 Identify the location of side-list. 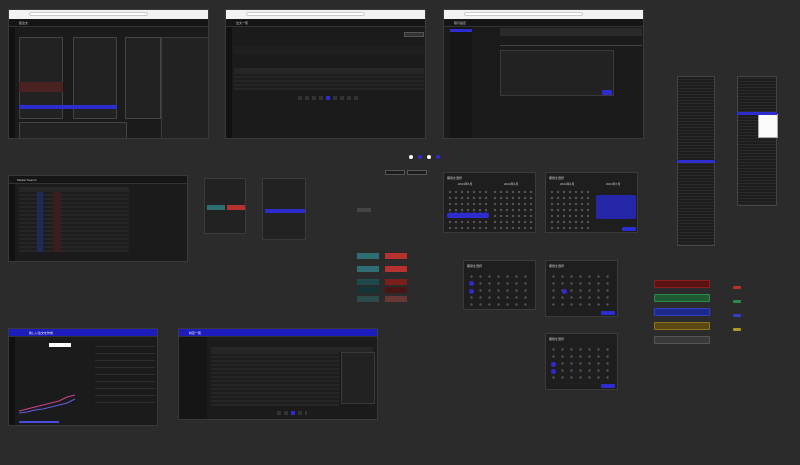
(125, 373).